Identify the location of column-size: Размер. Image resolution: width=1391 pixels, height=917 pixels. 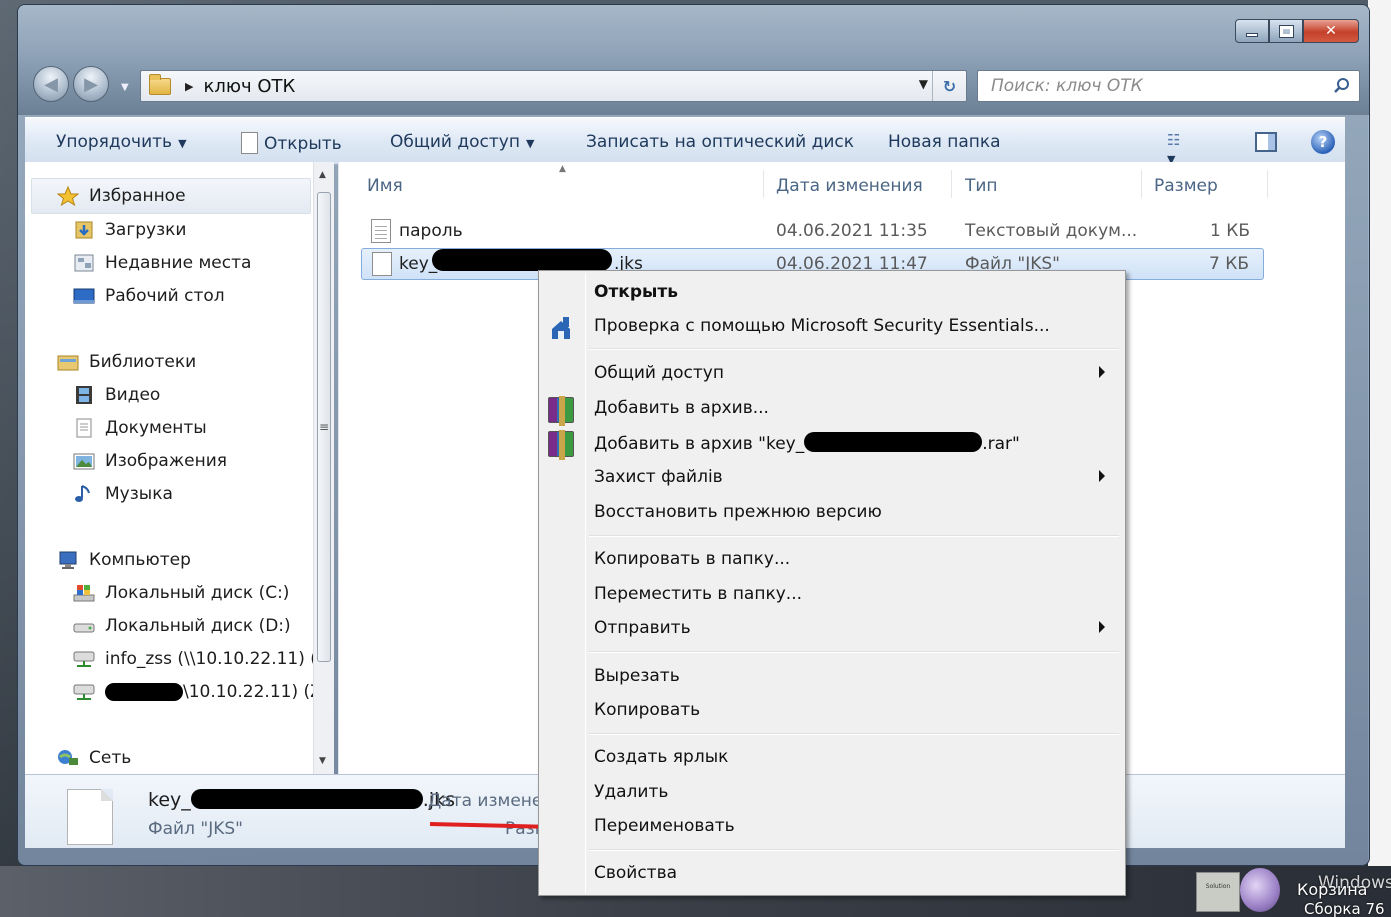
(1186, 186).